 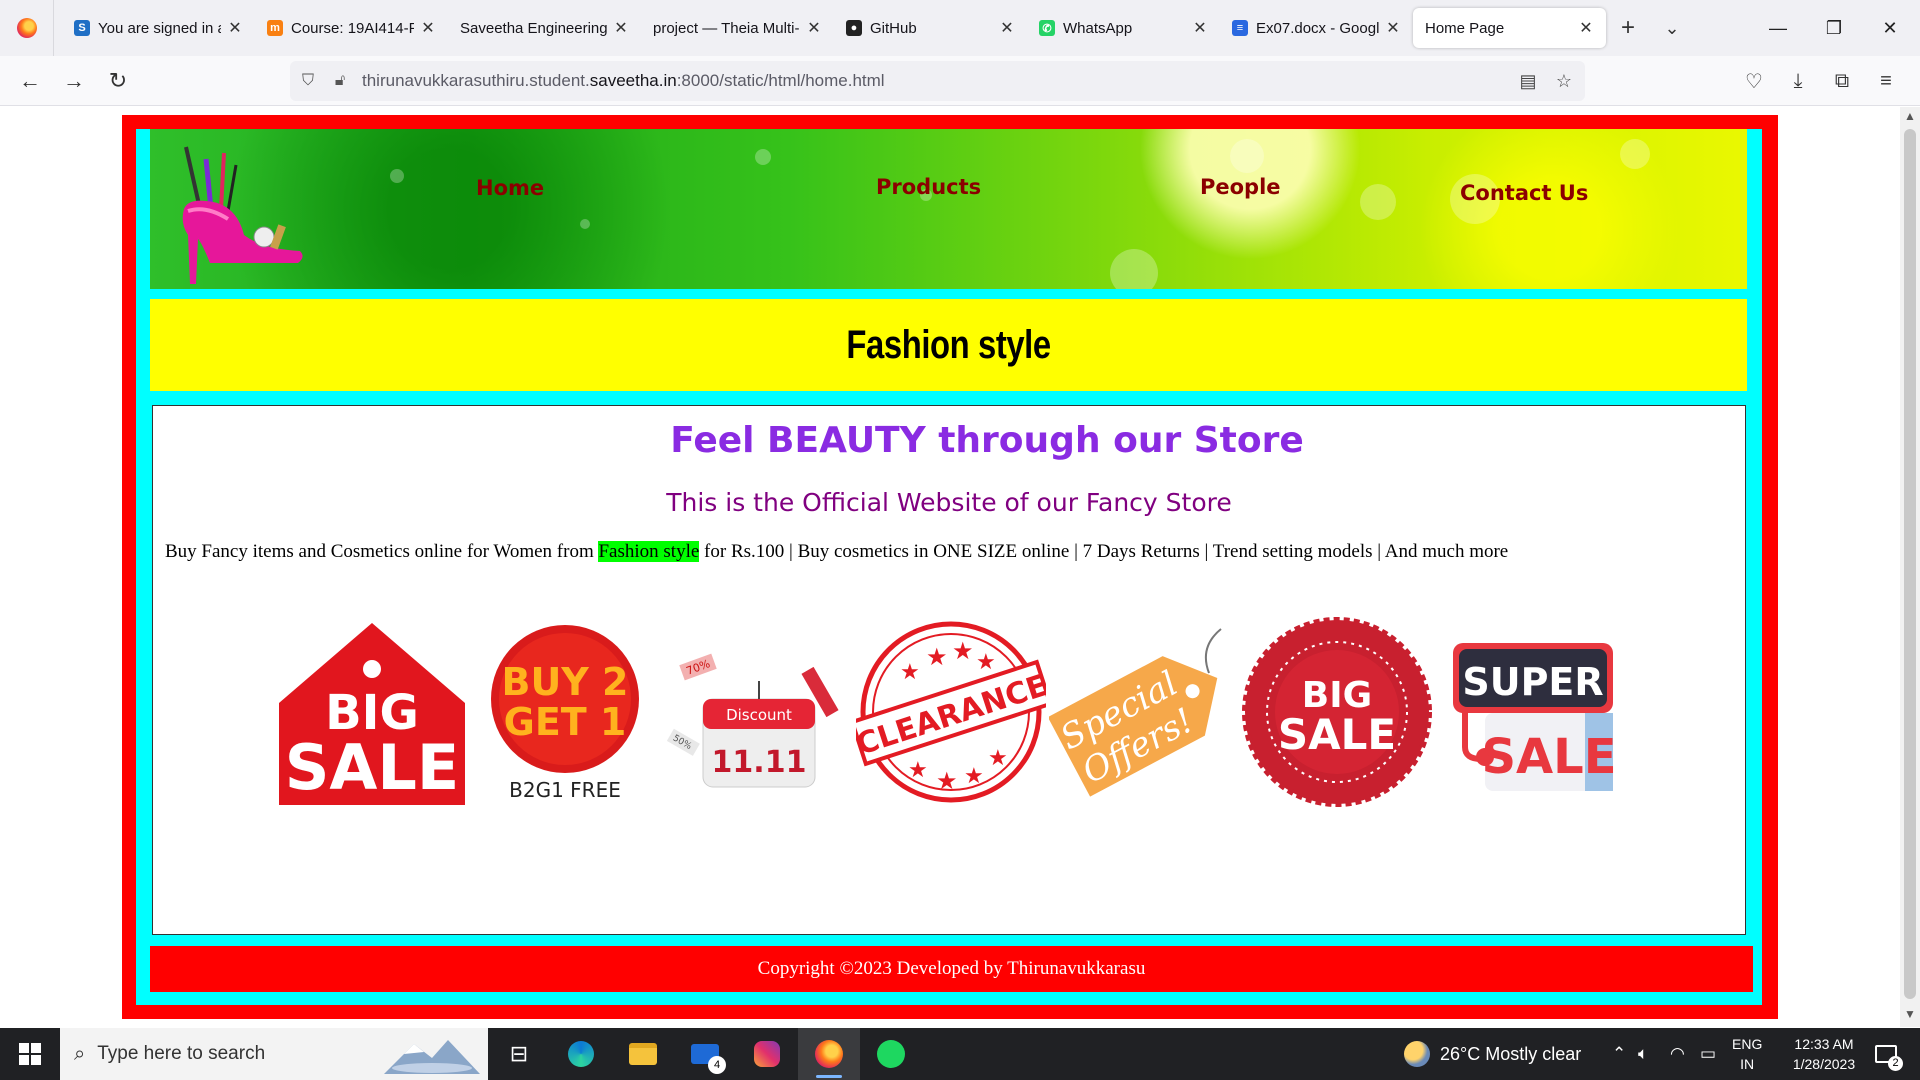 I want to click on nav-link-people: People, so click(x=1240, y=187).